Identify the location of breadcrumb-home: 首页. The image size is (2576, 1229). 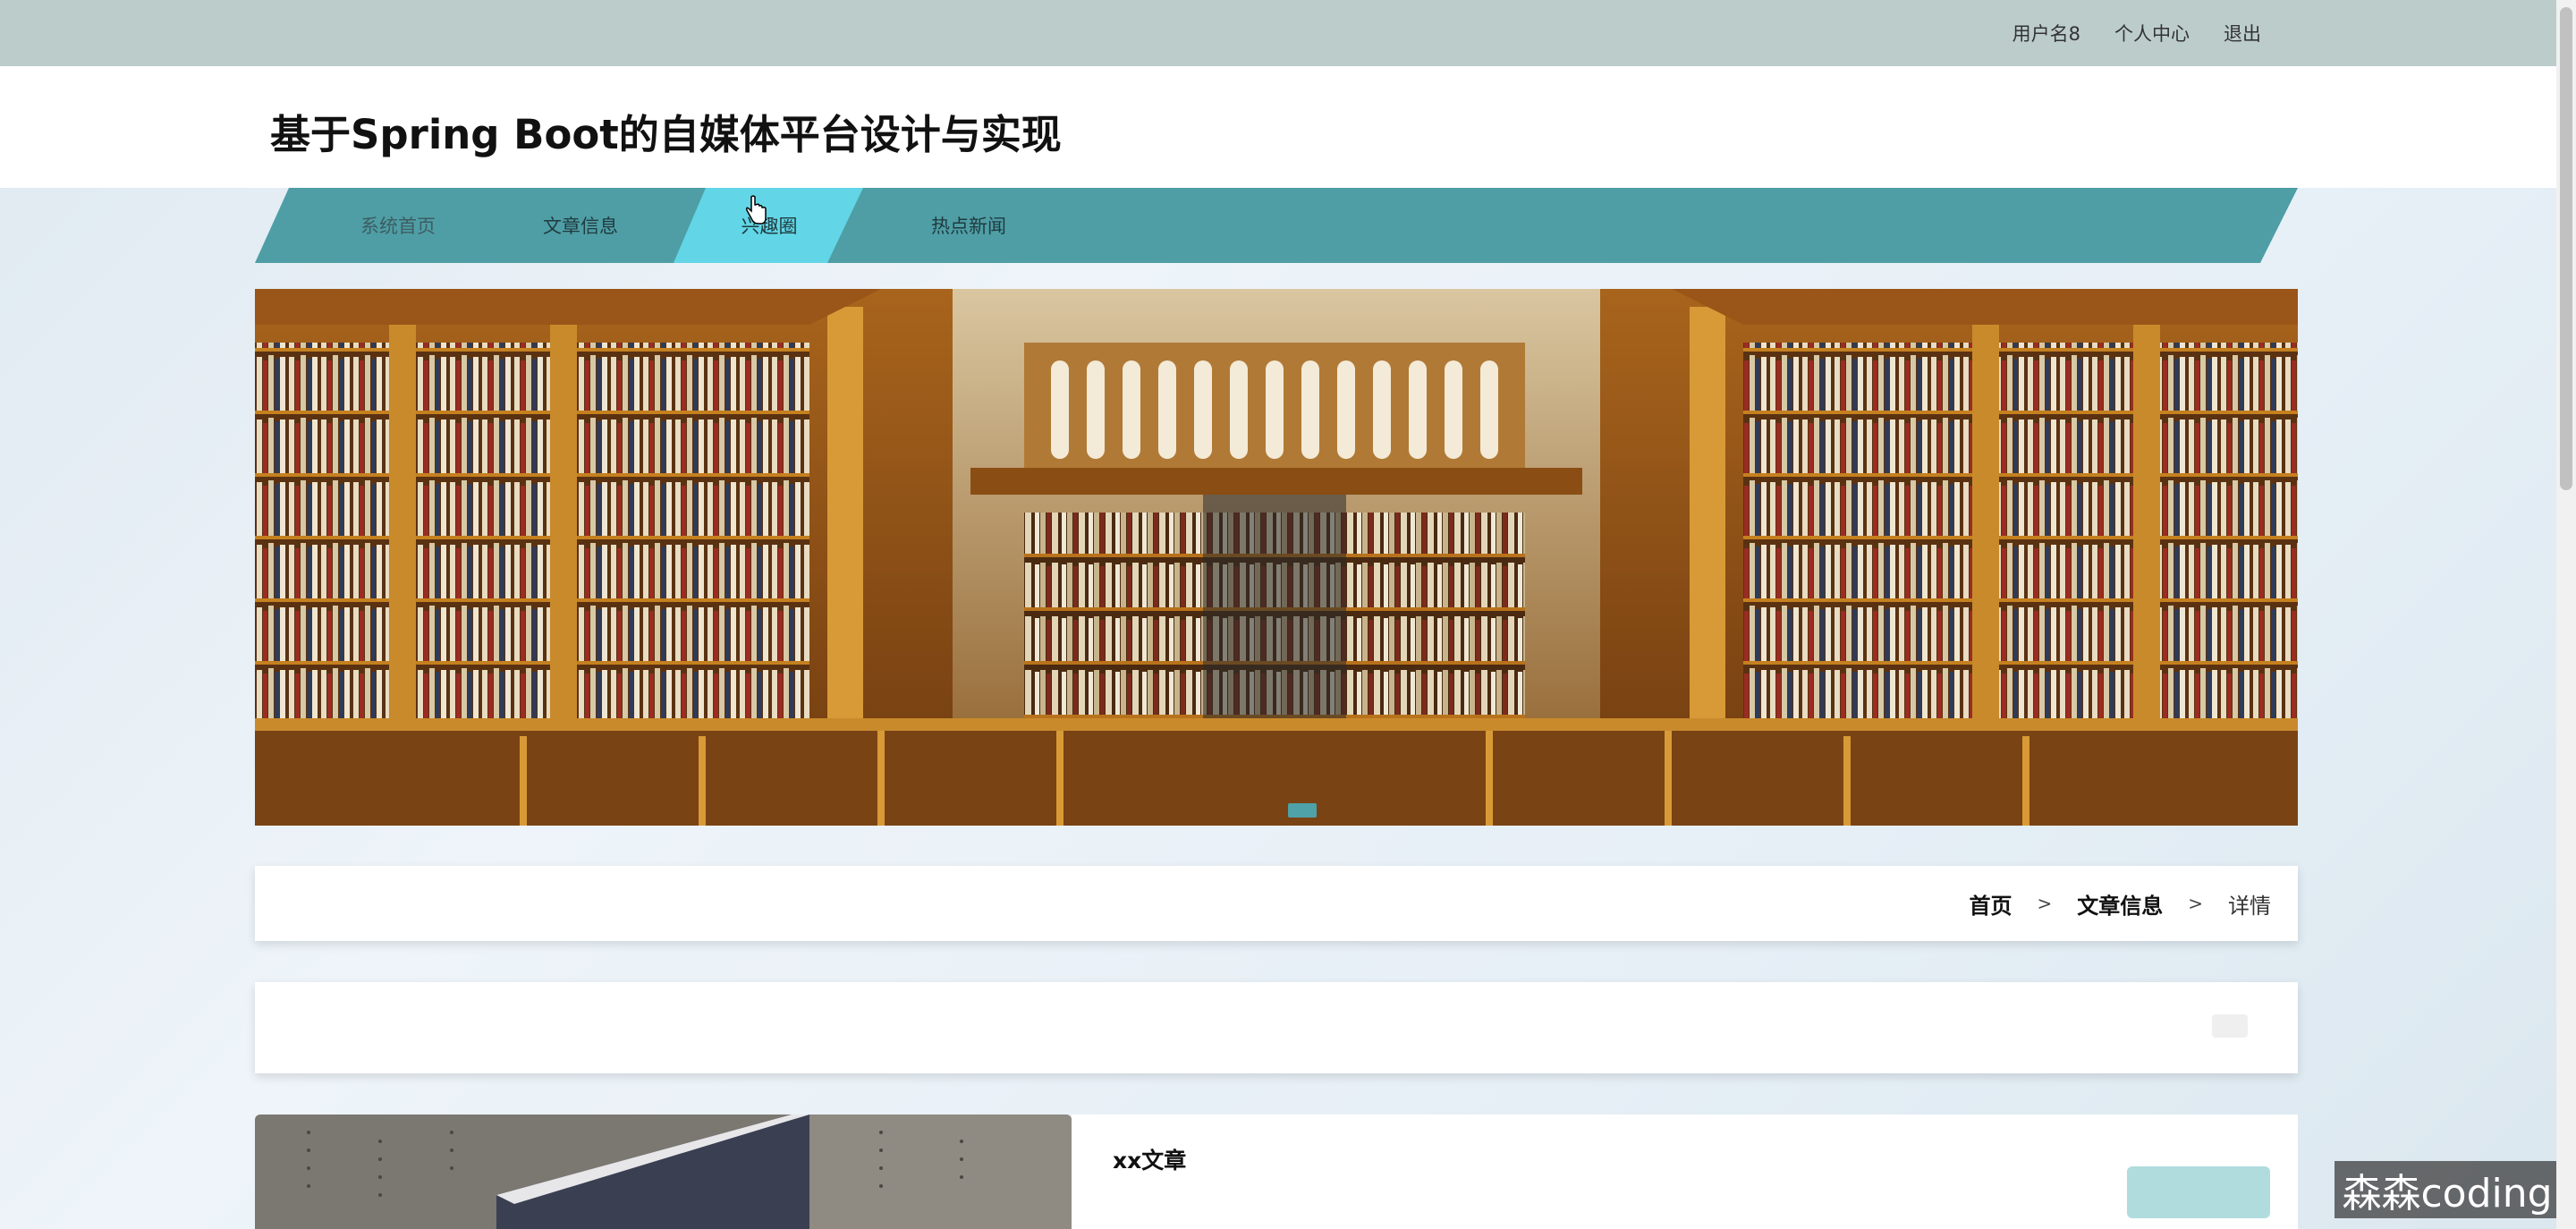
(1990, 904).